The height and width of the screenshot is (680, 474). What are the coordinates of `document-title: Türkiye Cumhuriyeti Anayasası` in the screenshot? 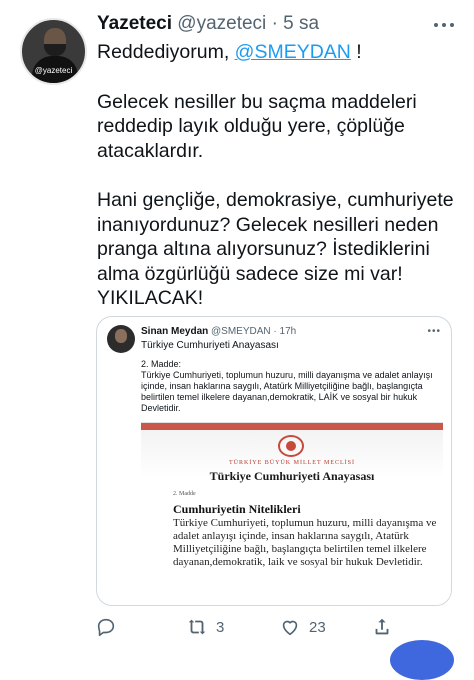 It's located at (292, 476).